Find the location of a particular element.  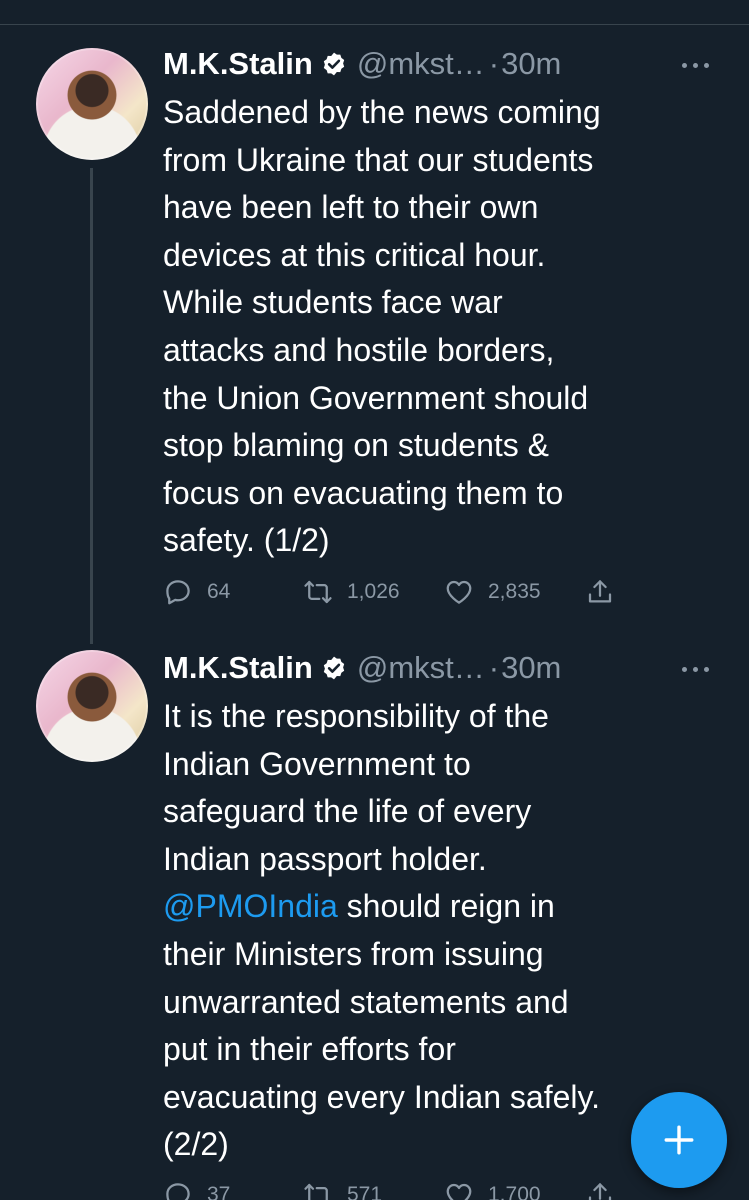

tweet-text-line: the Union Government should is located at coordinates (376, 397).